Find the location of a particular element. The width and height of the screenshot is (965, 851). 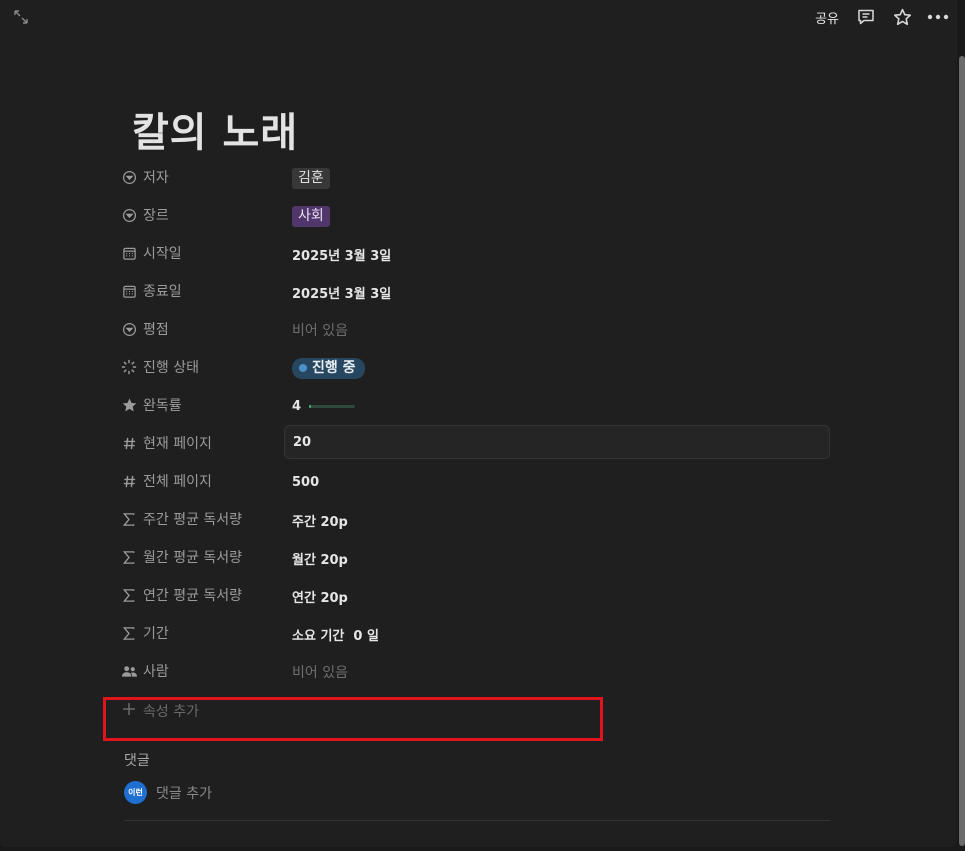

property-key: 월간 평균 독서량 is located at coordinates (200, 557).